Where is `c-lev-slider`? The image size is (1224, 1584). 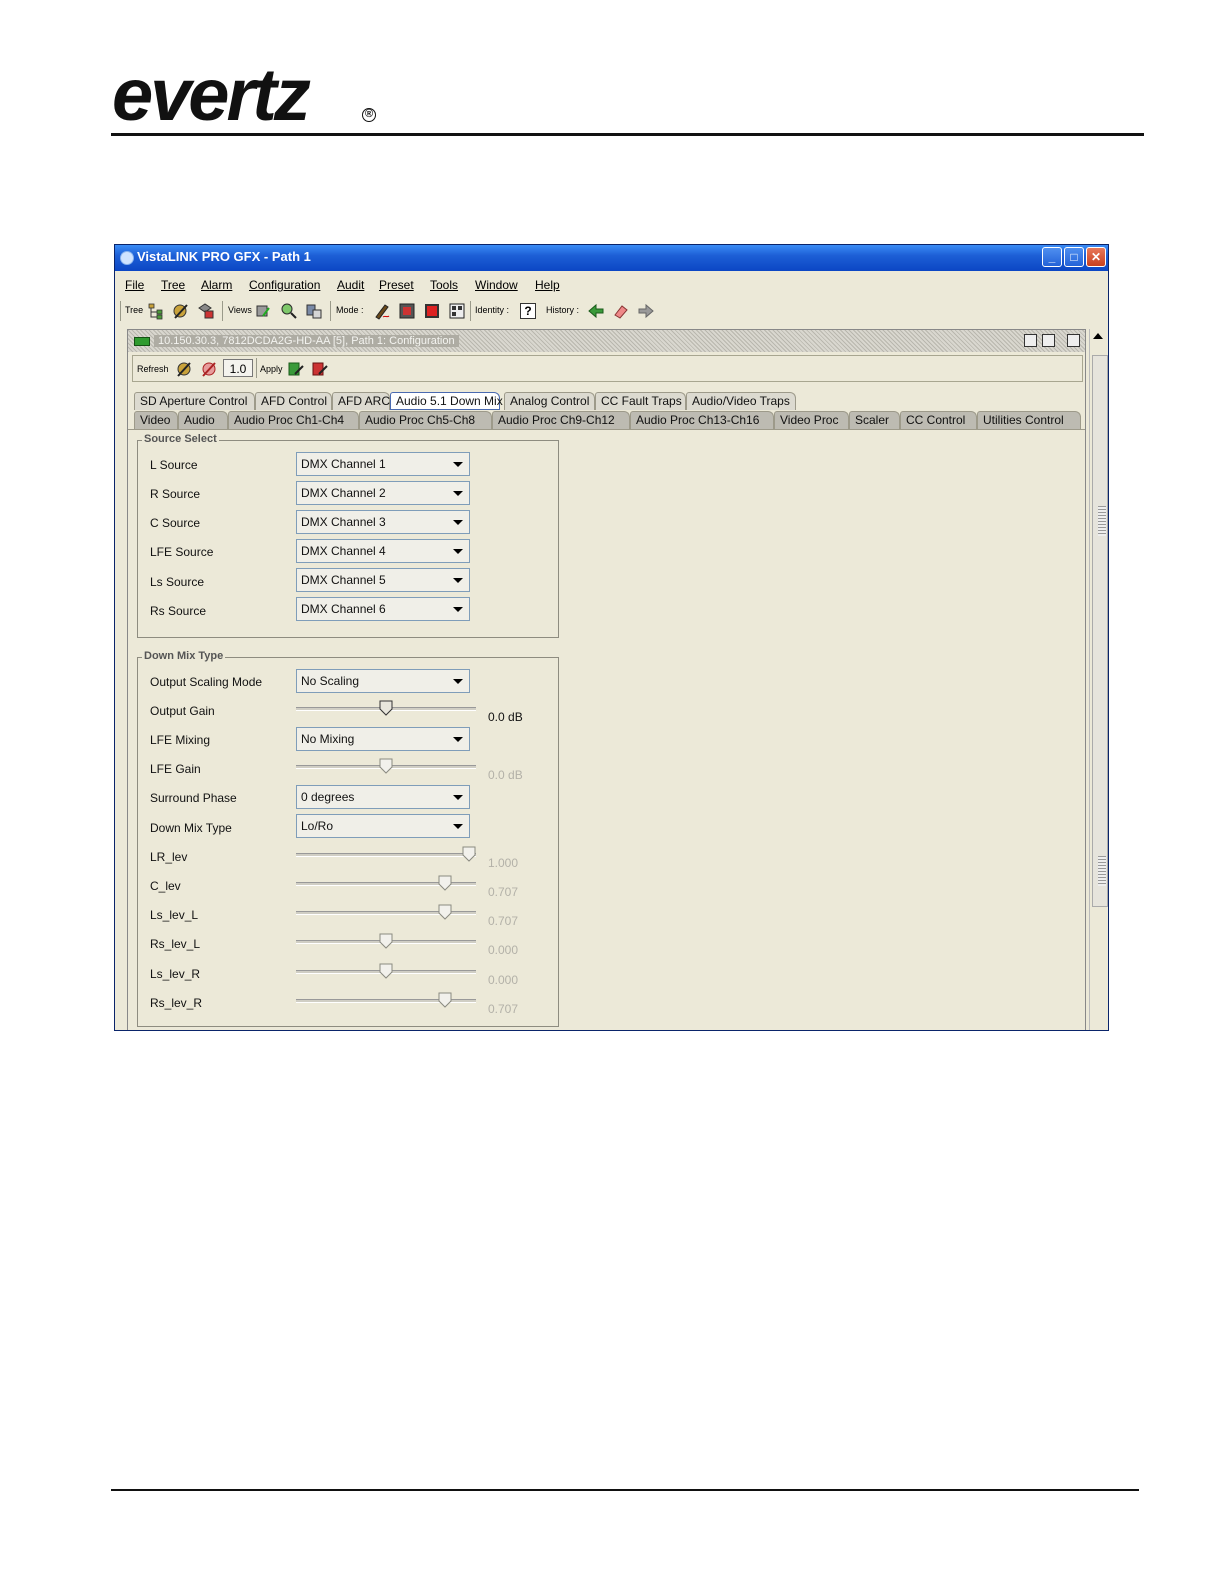
c-lev-slider is located at coordinates (386, 884).